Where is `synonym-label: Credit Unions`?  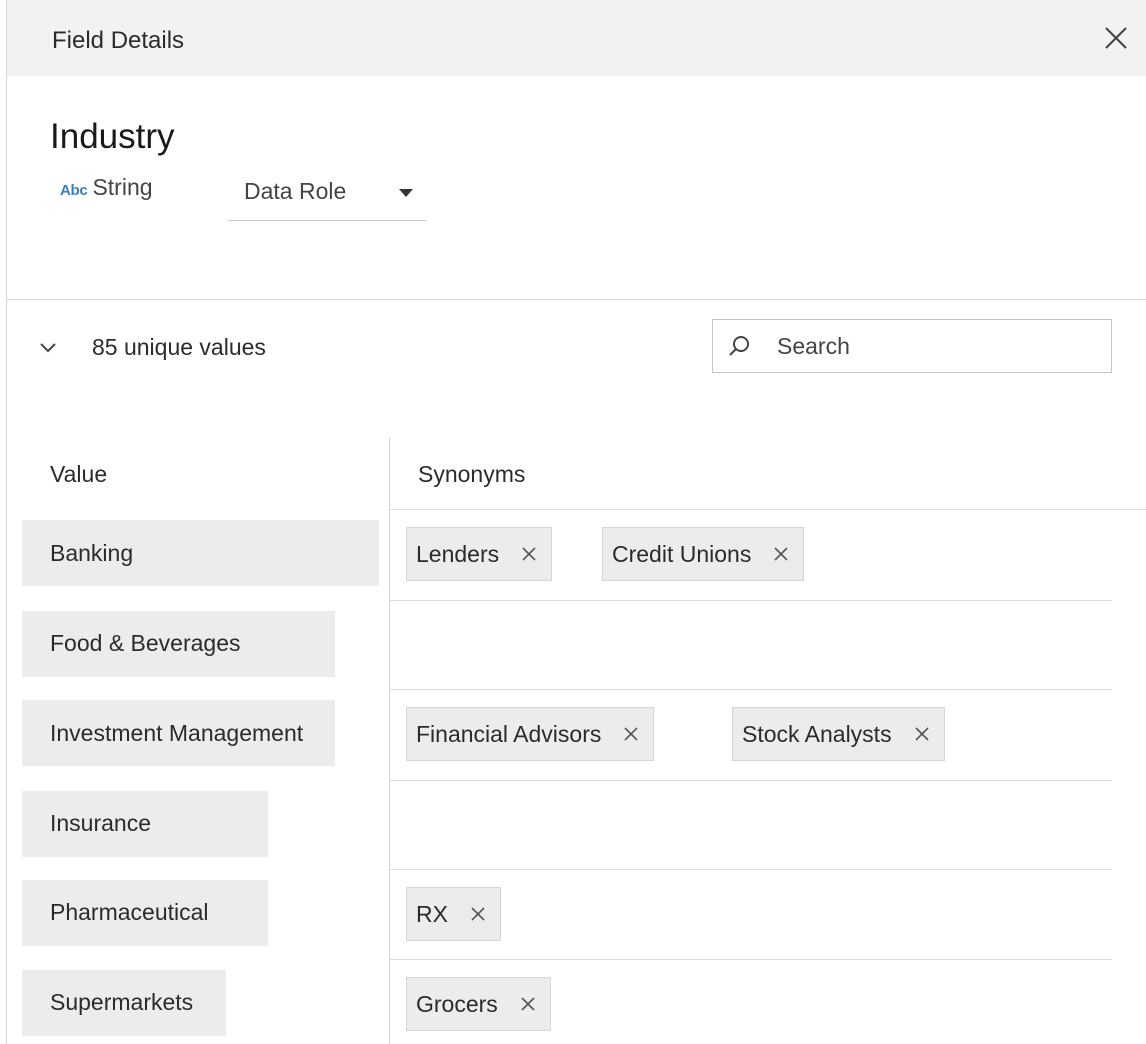
synonym-label: Credit Unions is located at coordinates (682, 553).